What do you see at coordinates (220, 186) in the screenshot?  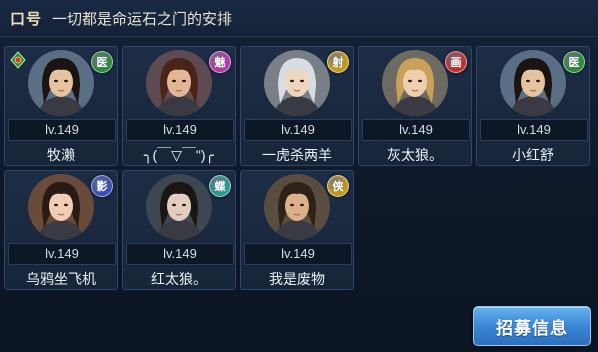 I see `class-badge-icon: 蝶` at bounding box center [220, 186].